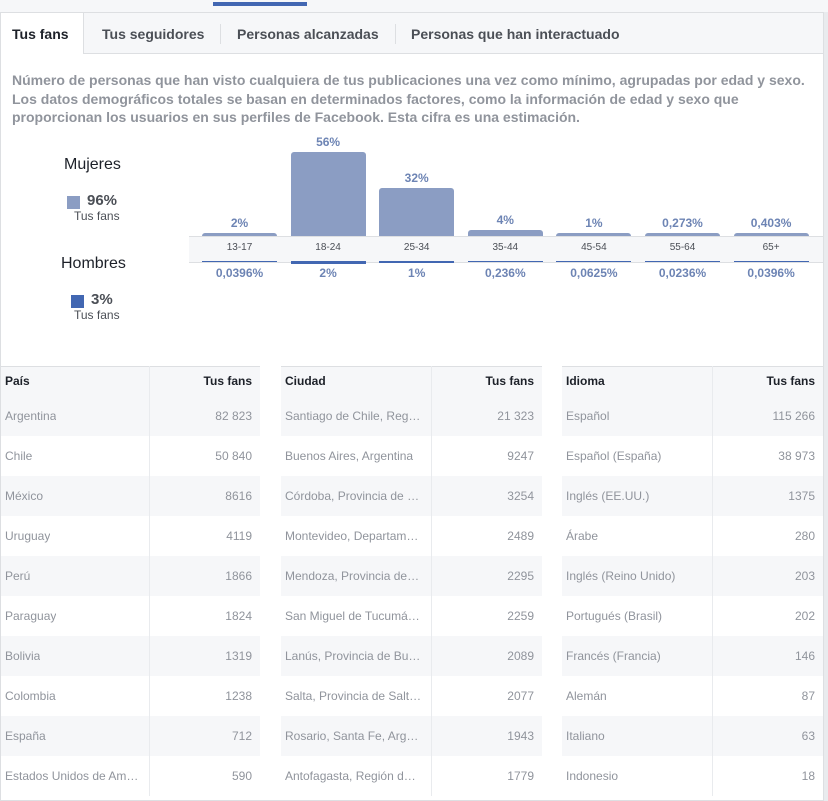 The width and height of the screenshot is (828, 801). Describe the element at coordinates (24, 496) in the screenshot. I see `cell-name: México` at that location.